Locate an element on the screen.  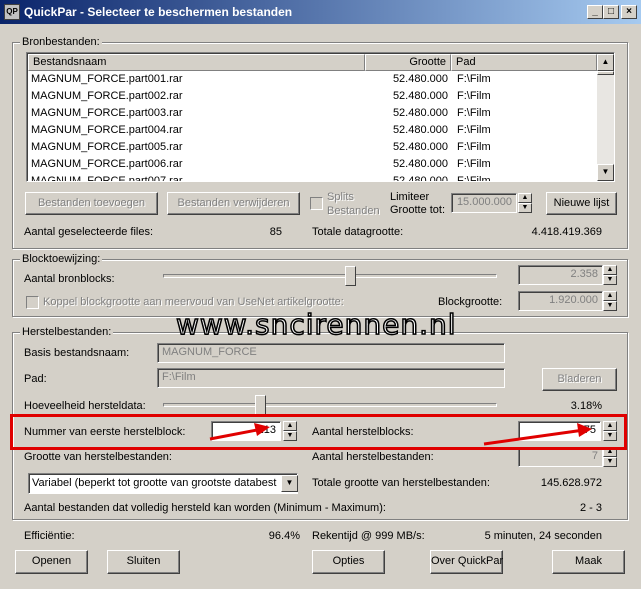
annotation-arrow-left is located at coordinates (239, 432).